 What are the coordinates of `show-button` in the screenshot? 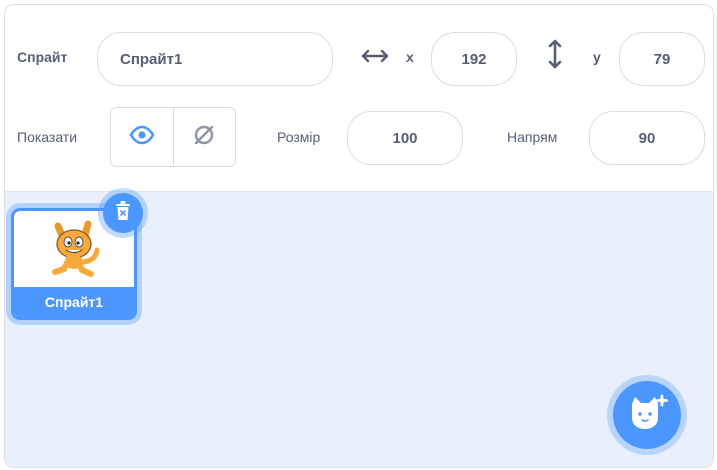 It's located at (142, 137).